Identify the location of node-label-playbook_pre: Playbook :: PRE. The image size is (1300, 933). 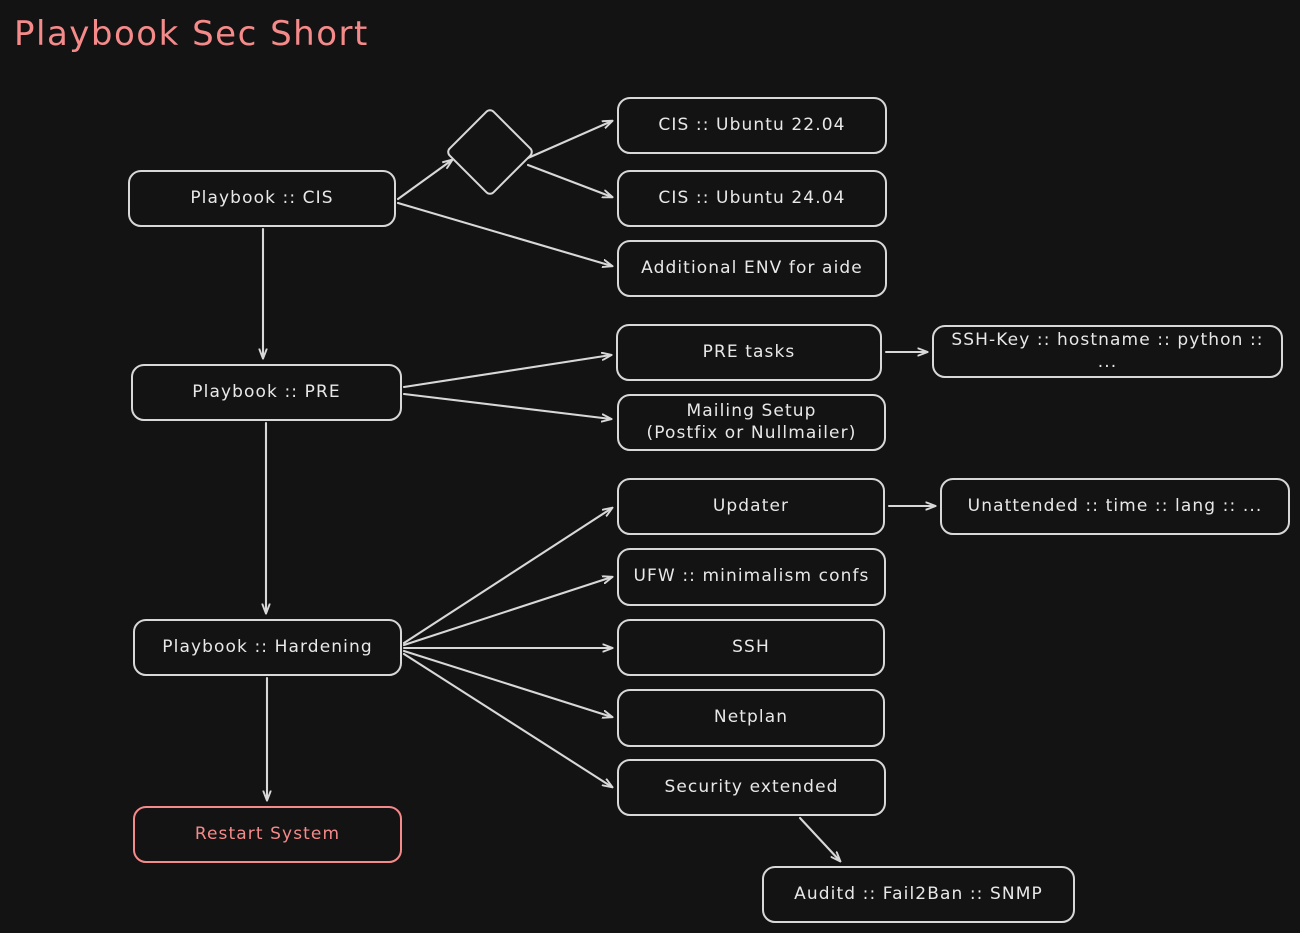
(266, 391).